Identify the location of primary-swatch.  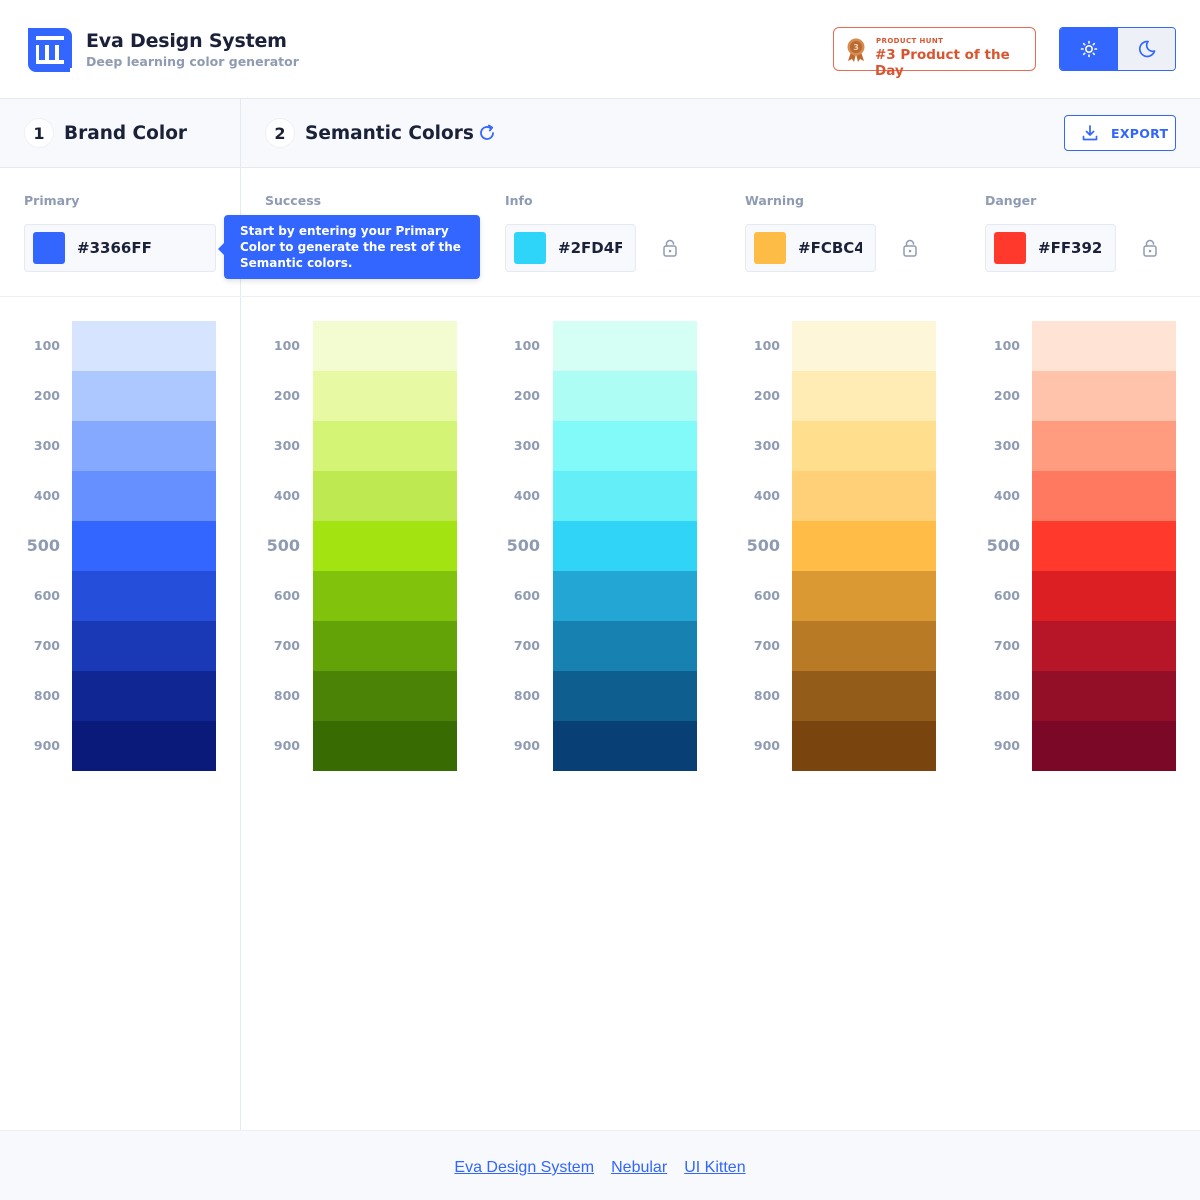
(49, 248).